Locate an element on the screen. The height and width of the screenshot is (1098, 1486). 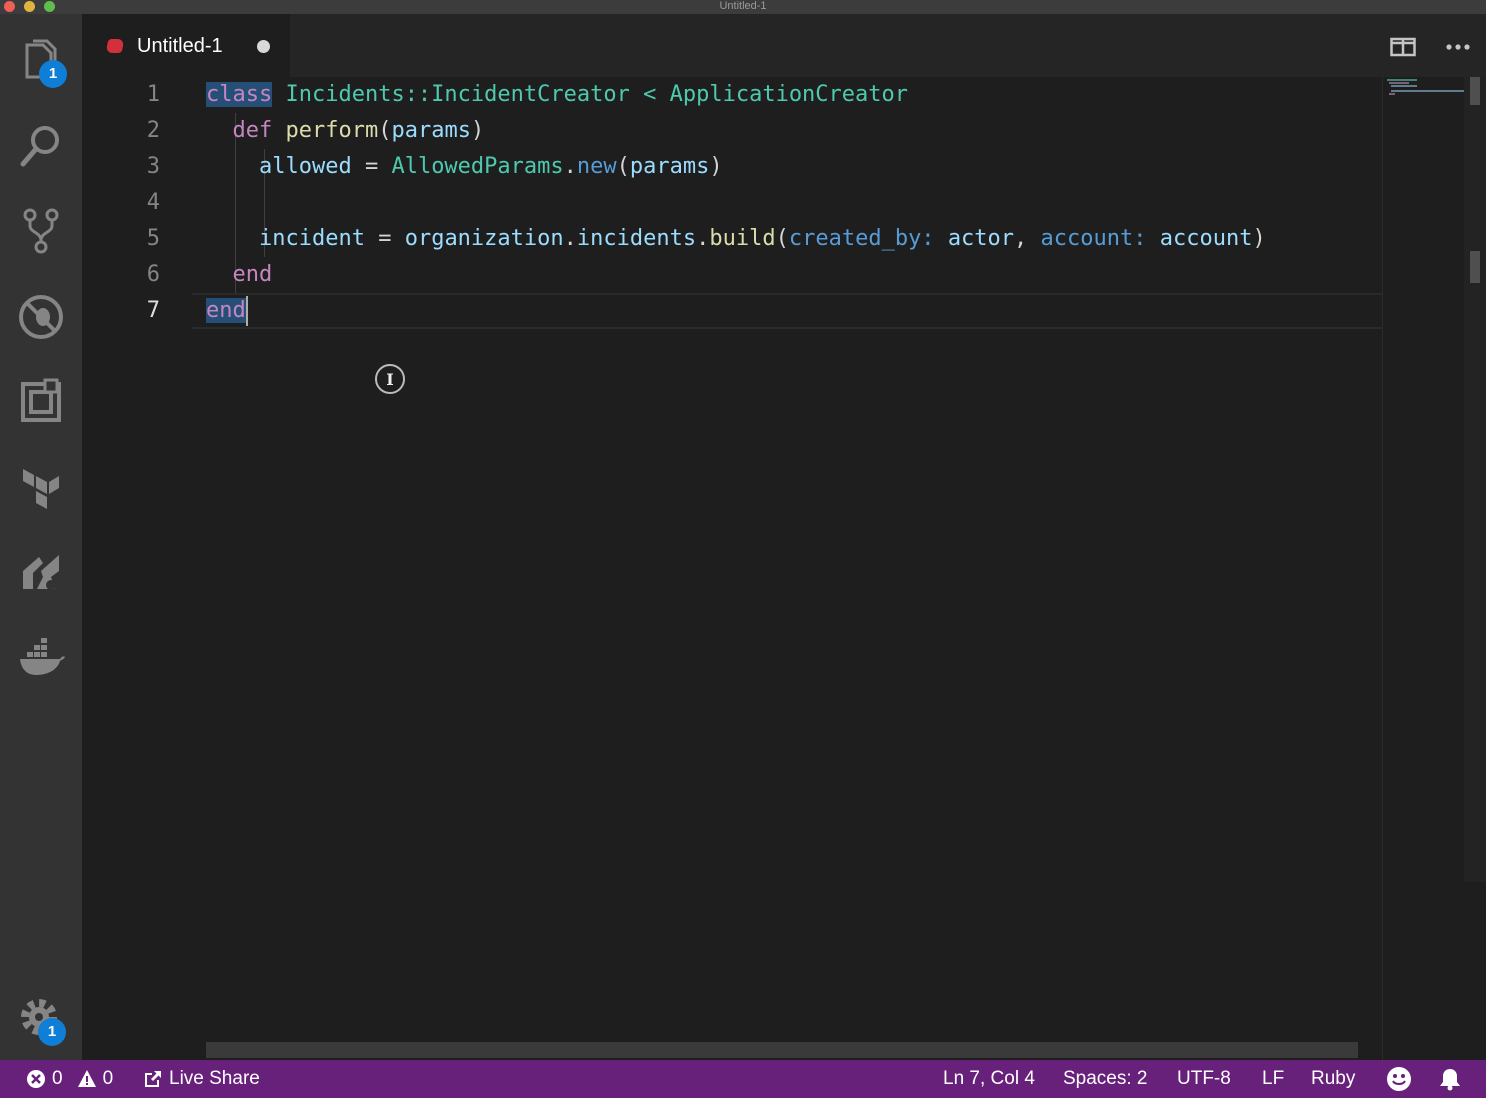
activity-docker is located at coordinates (41, 658).